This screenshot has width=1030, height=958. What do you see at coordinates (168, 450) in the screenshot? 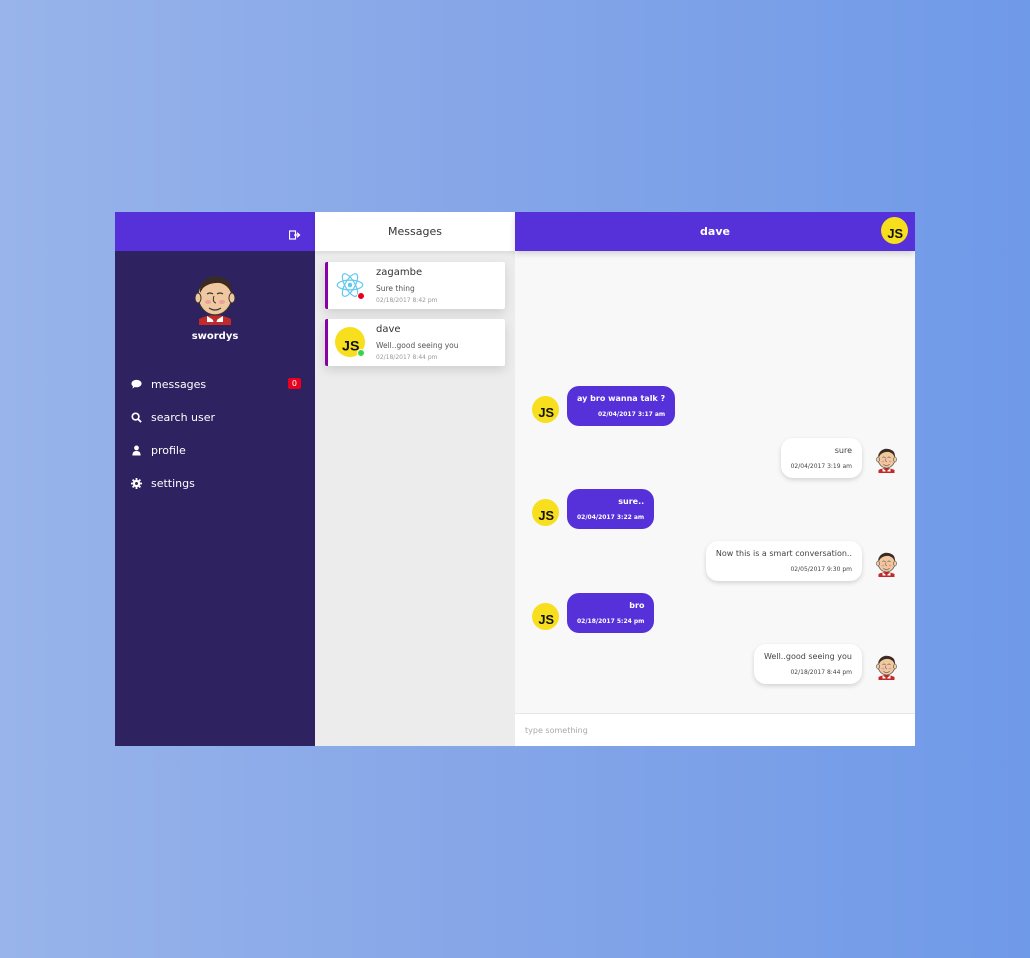
I see `sidebar-item-label: profile` at bounding box center [168, 450].